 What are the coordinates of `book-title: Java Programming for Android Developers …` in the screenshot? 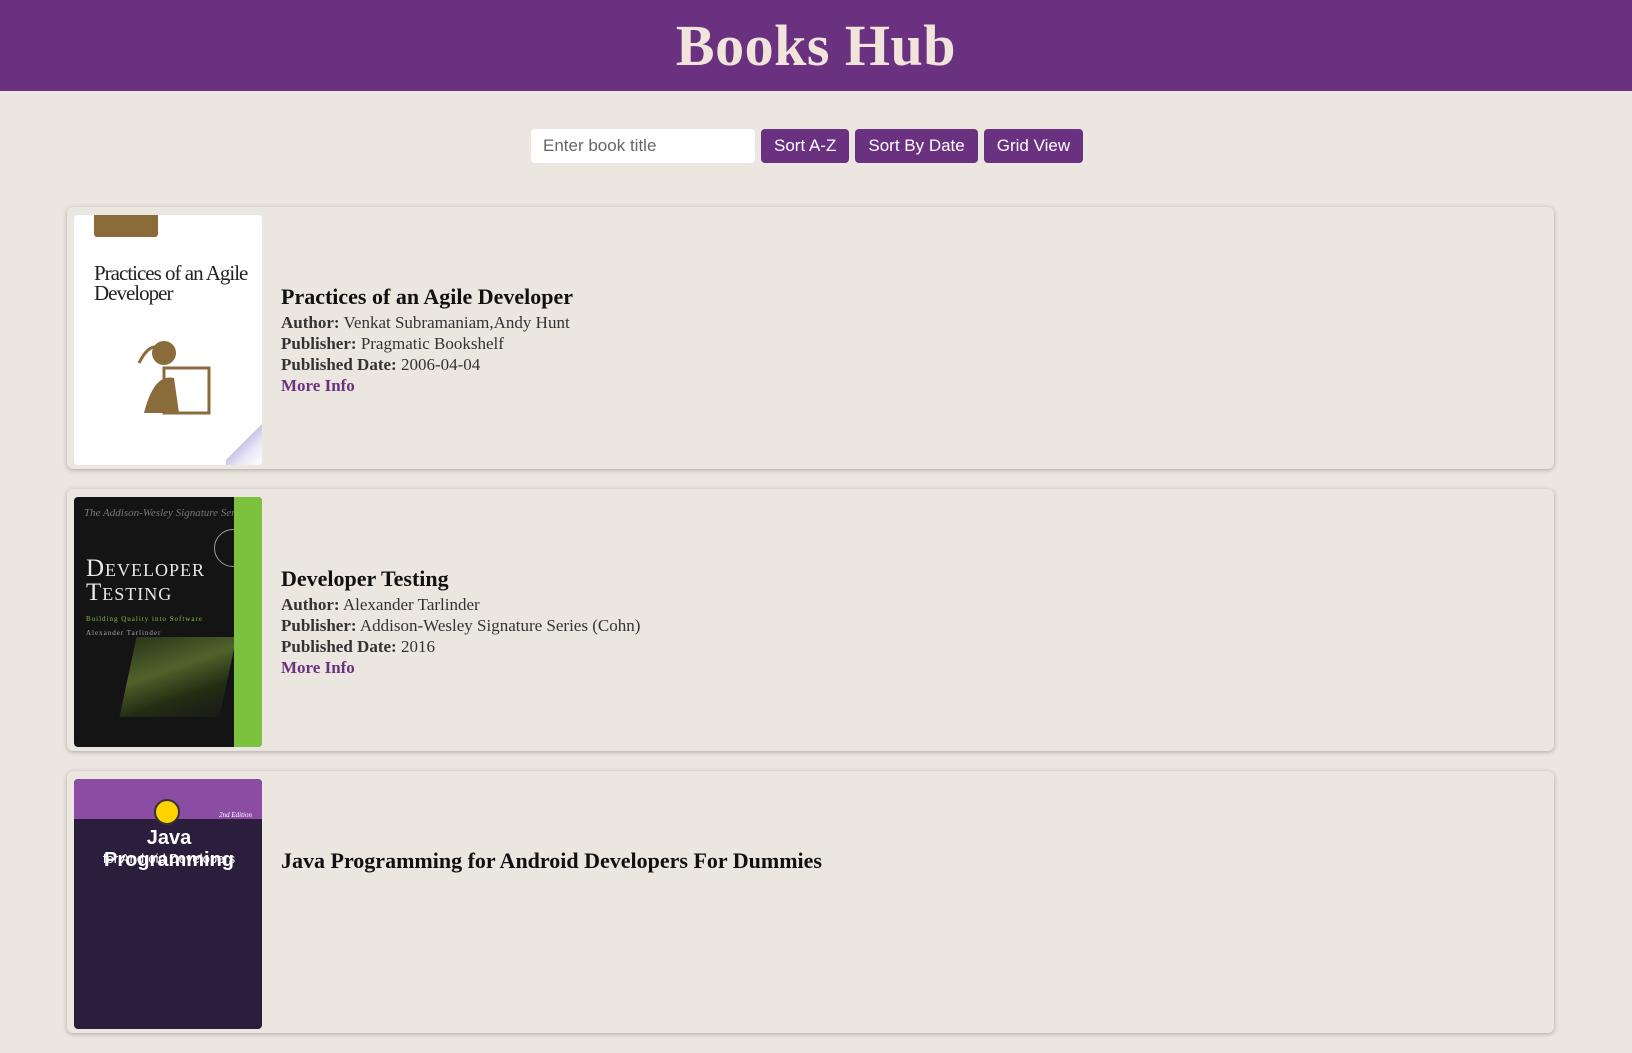 It's located at (551, 860).